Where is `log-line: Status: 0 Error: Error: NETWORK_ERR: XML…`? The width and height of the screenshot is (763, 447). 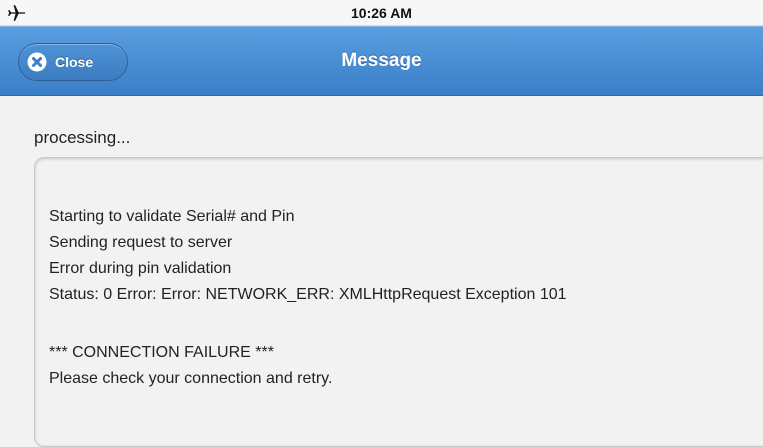 log-line: Status: 0 Error: Error: NETWORK_ERR: XML… is located at coordinates (308, 294).